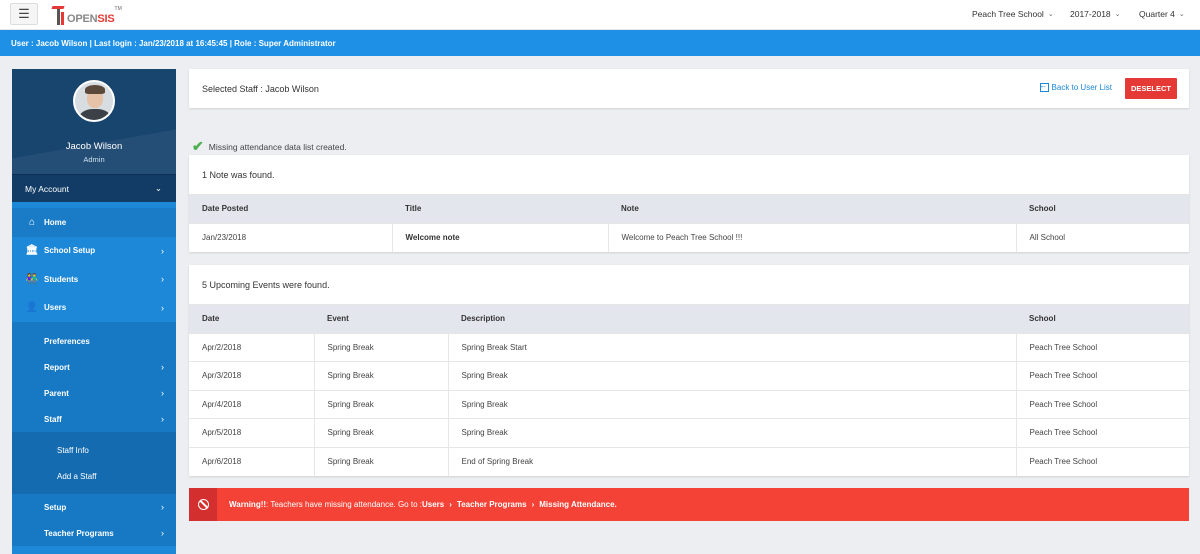 The height and width of the screenshot is (554, 1200). What do you see at coordinates (1151, 88) in the screenshot?
I see `deselect-button: DESELECT` at bounding box center [1151, 88].